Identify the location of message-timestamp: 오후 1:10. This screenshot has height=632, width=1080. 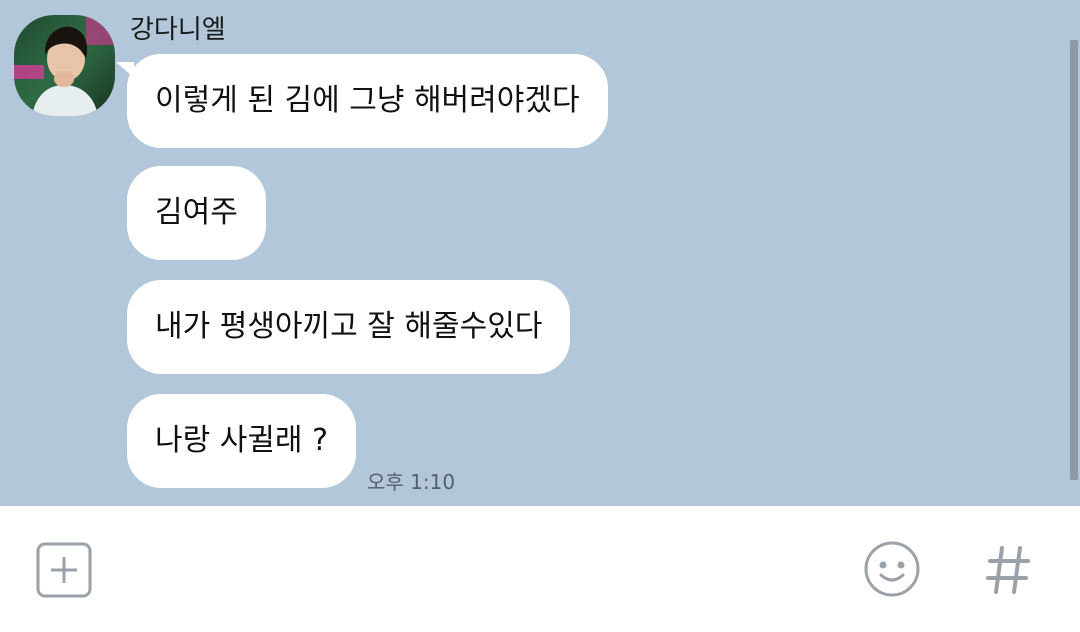
(411, 482).